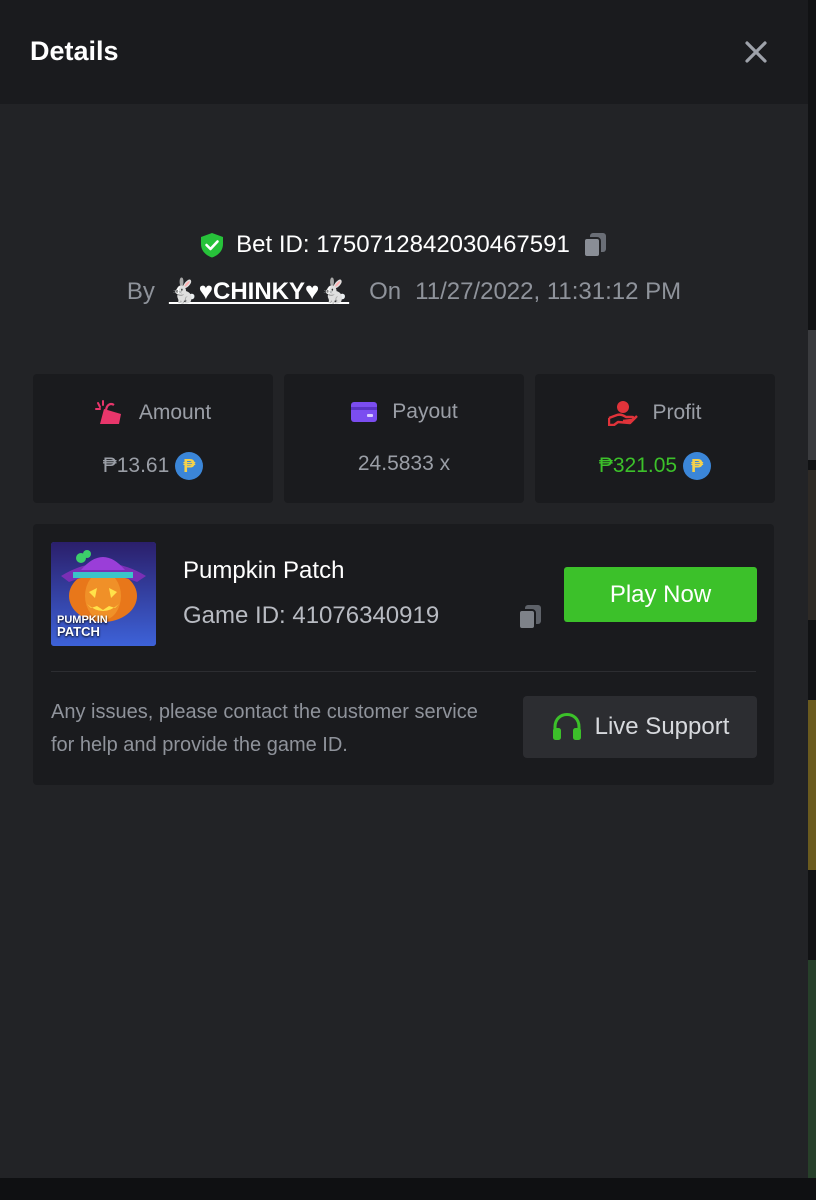 The width and height of the screenshot is (816, 1200). I want to click on bet-meta-row: By 🐇♥CHINKY♥🐇 On 11/27/2022, 11:31:12 PM, so click(404, 294).